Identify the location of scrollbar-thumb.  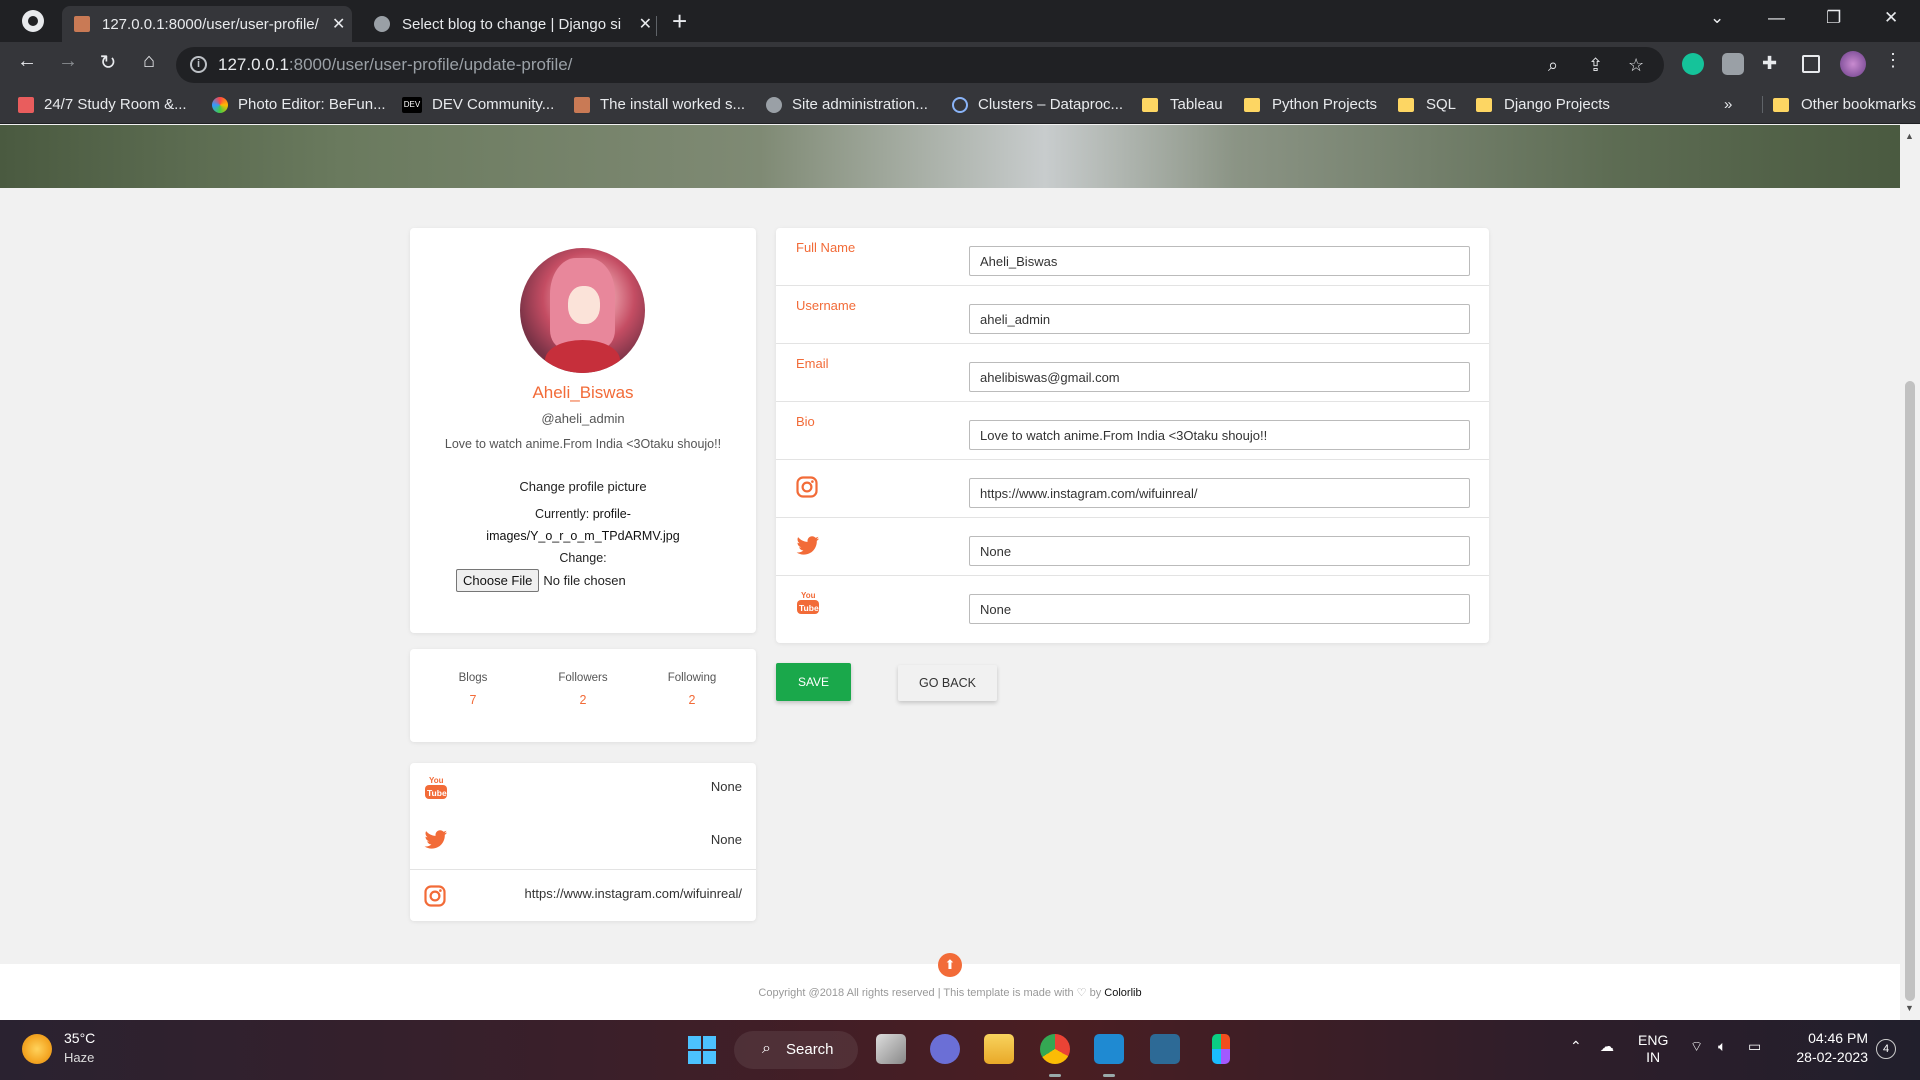
(1910, 691).